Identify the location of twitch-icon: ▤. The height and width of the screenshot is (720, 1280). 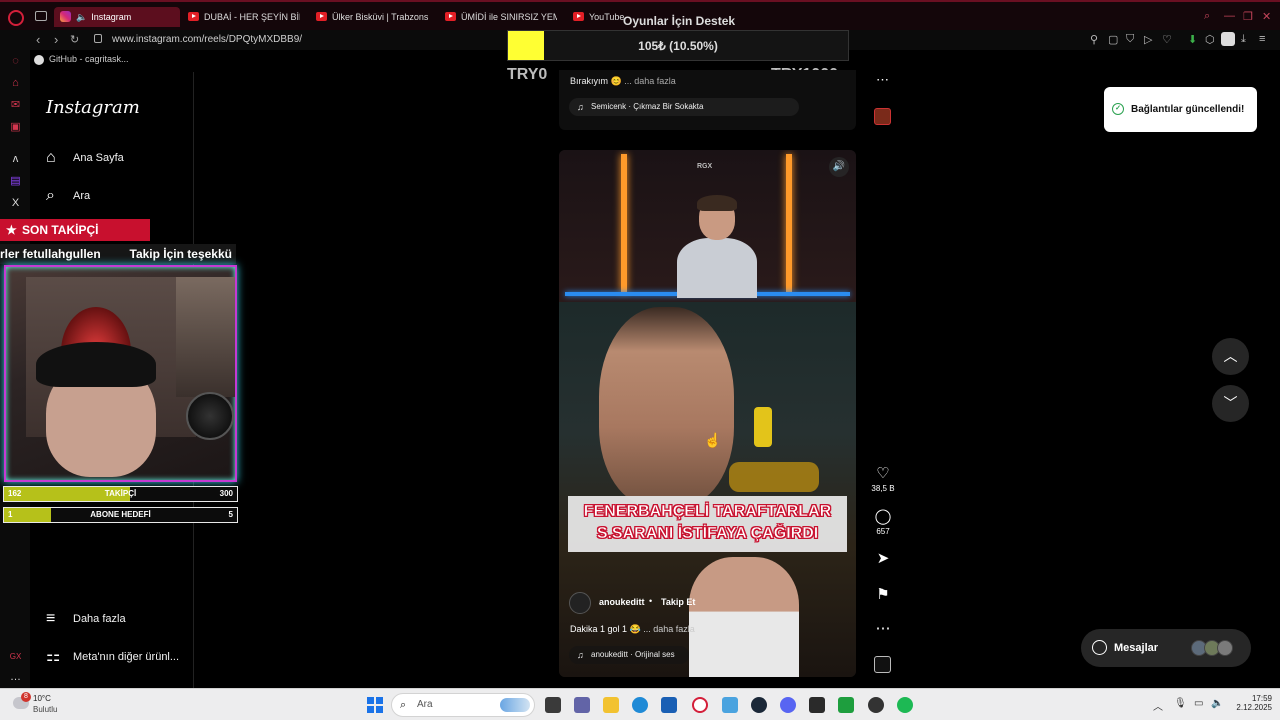
(15, 181).